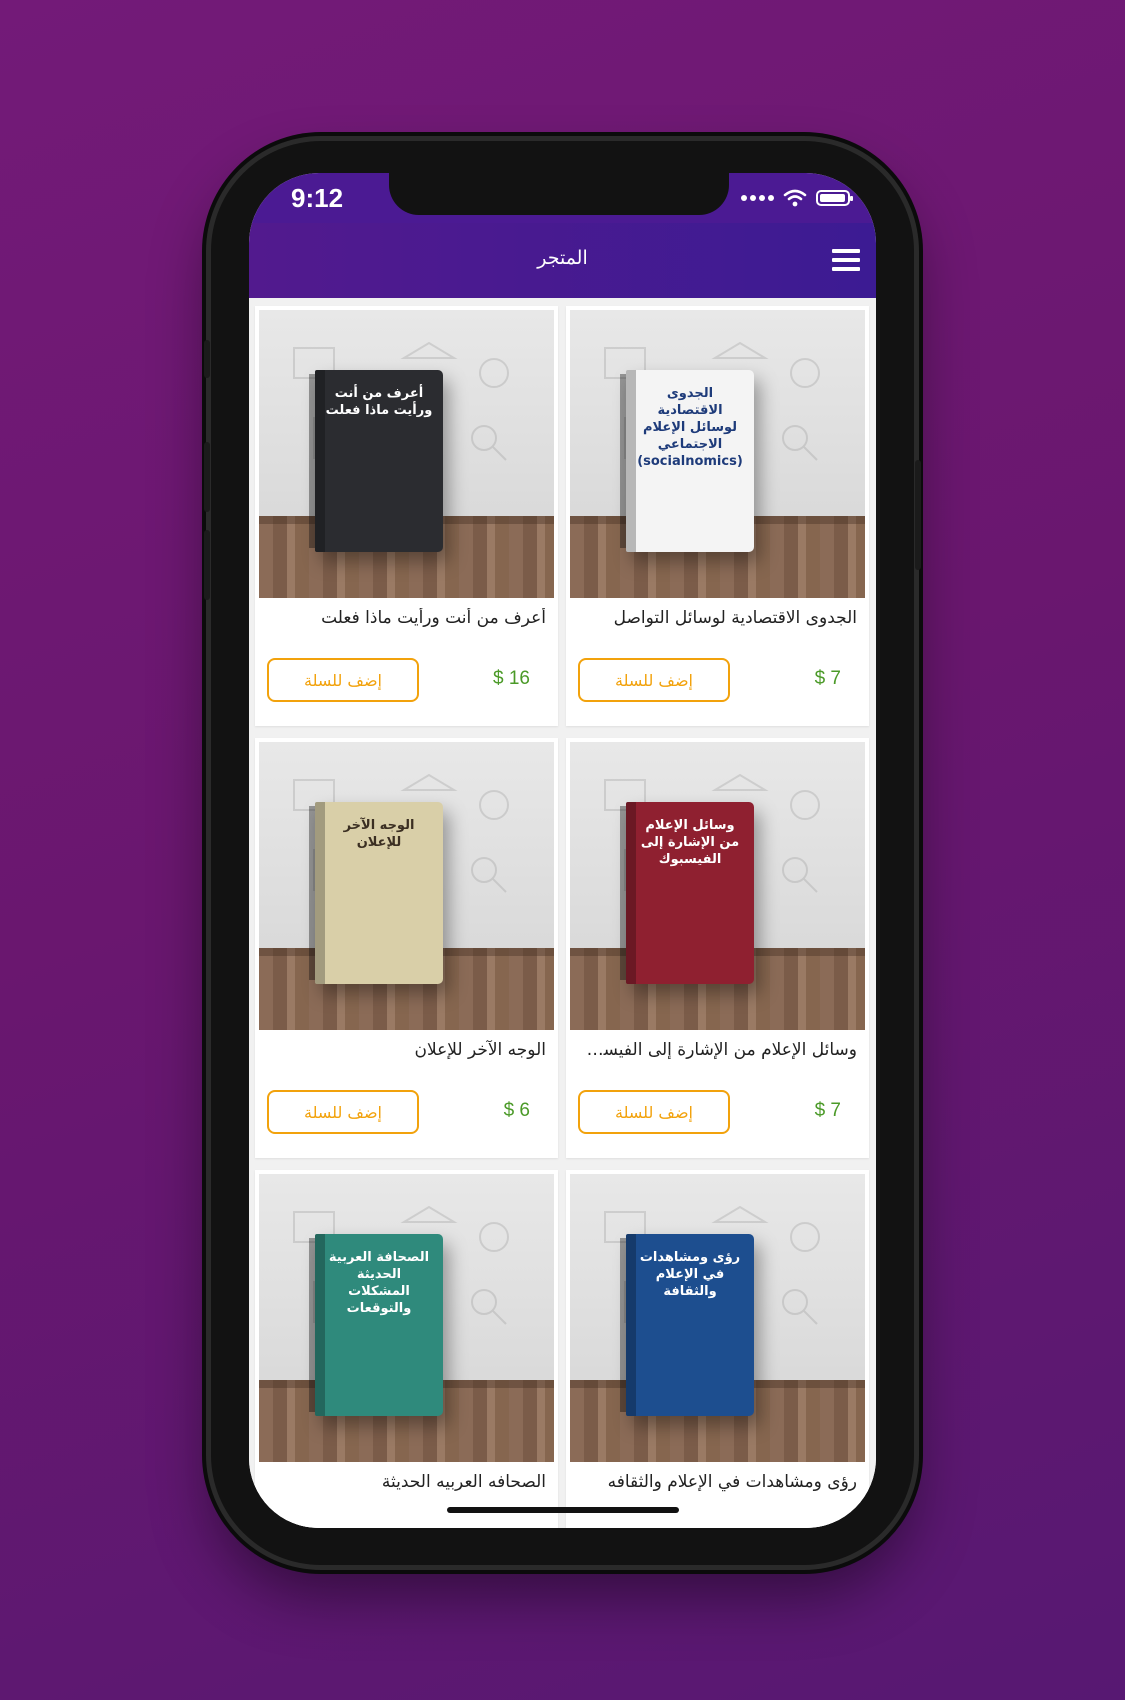  What do you see at coordinates (690, 842) in the screenshot?
I see `book-cover-title: وسائل الإعلام من الإشارة إلى الفيسبوك` at bounding box center [690, 842].